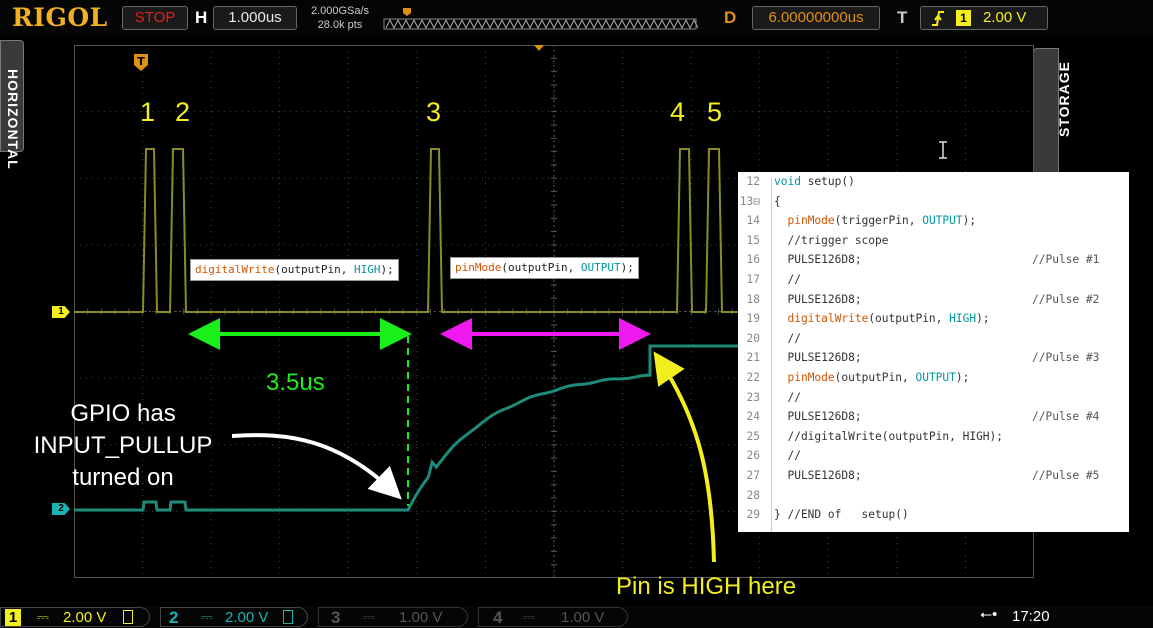 This screenshot has width=1153, height=628. I want to click on code-line: 22 pinMode(outputPin, OUTPUT);, so click(933, 377).